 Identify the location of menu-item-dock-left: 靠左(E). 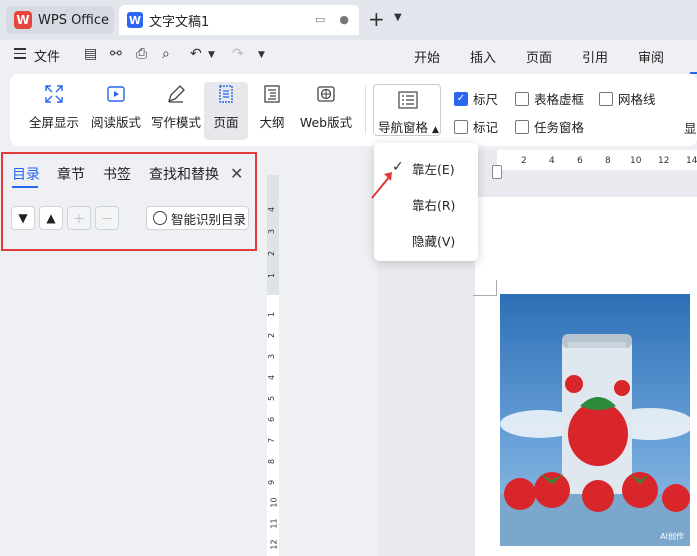
(433, 168).